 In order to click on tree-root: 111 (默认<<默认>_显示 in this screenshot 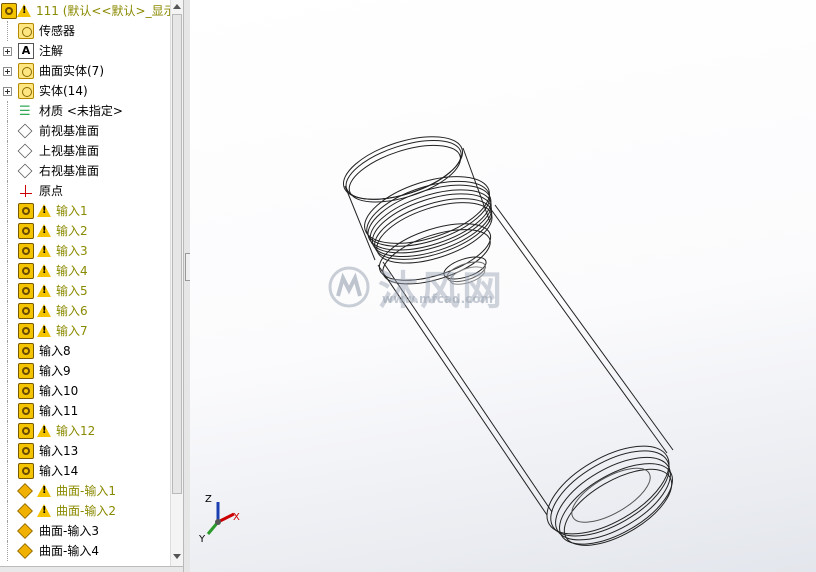, I will do `click(85, 11)`.